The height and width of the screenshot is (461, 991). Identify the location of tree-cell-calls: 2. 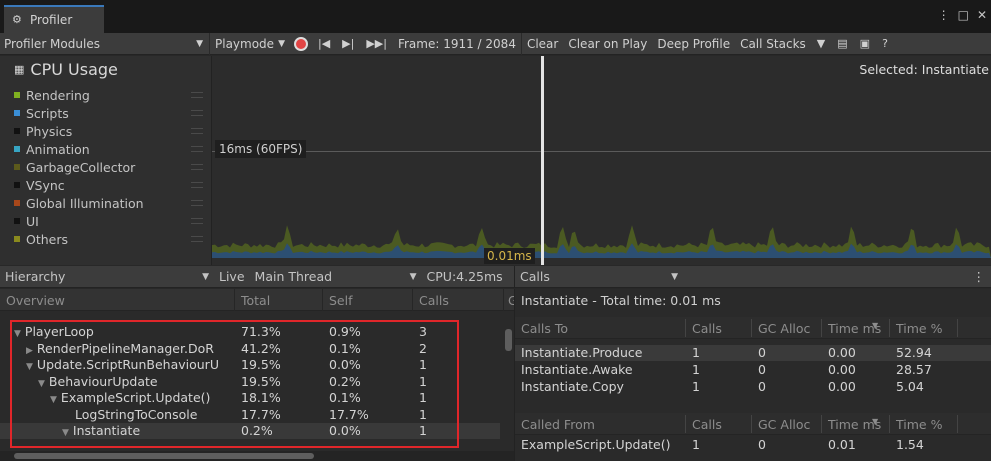
(423, 348).